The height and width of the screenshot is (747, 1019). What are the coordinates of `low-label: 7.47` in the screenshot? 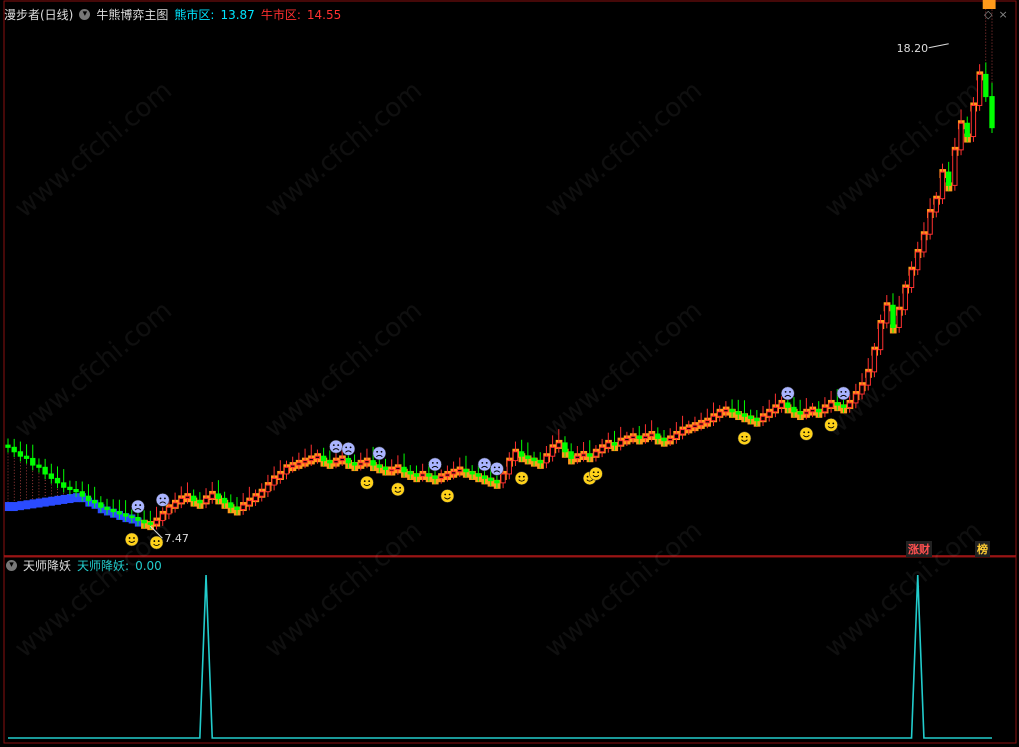 It's located at (176, 538).